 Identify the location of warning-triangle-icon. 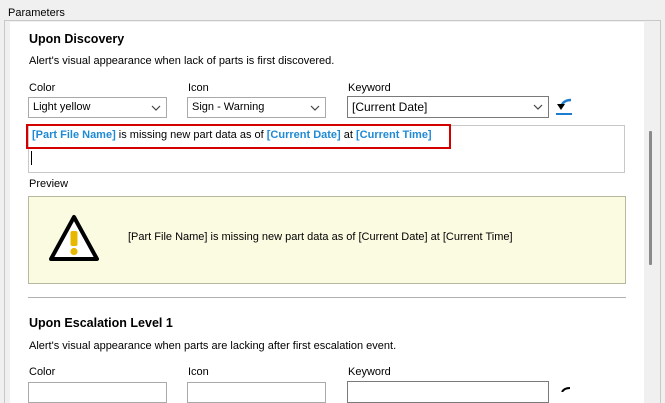
(74, 238).